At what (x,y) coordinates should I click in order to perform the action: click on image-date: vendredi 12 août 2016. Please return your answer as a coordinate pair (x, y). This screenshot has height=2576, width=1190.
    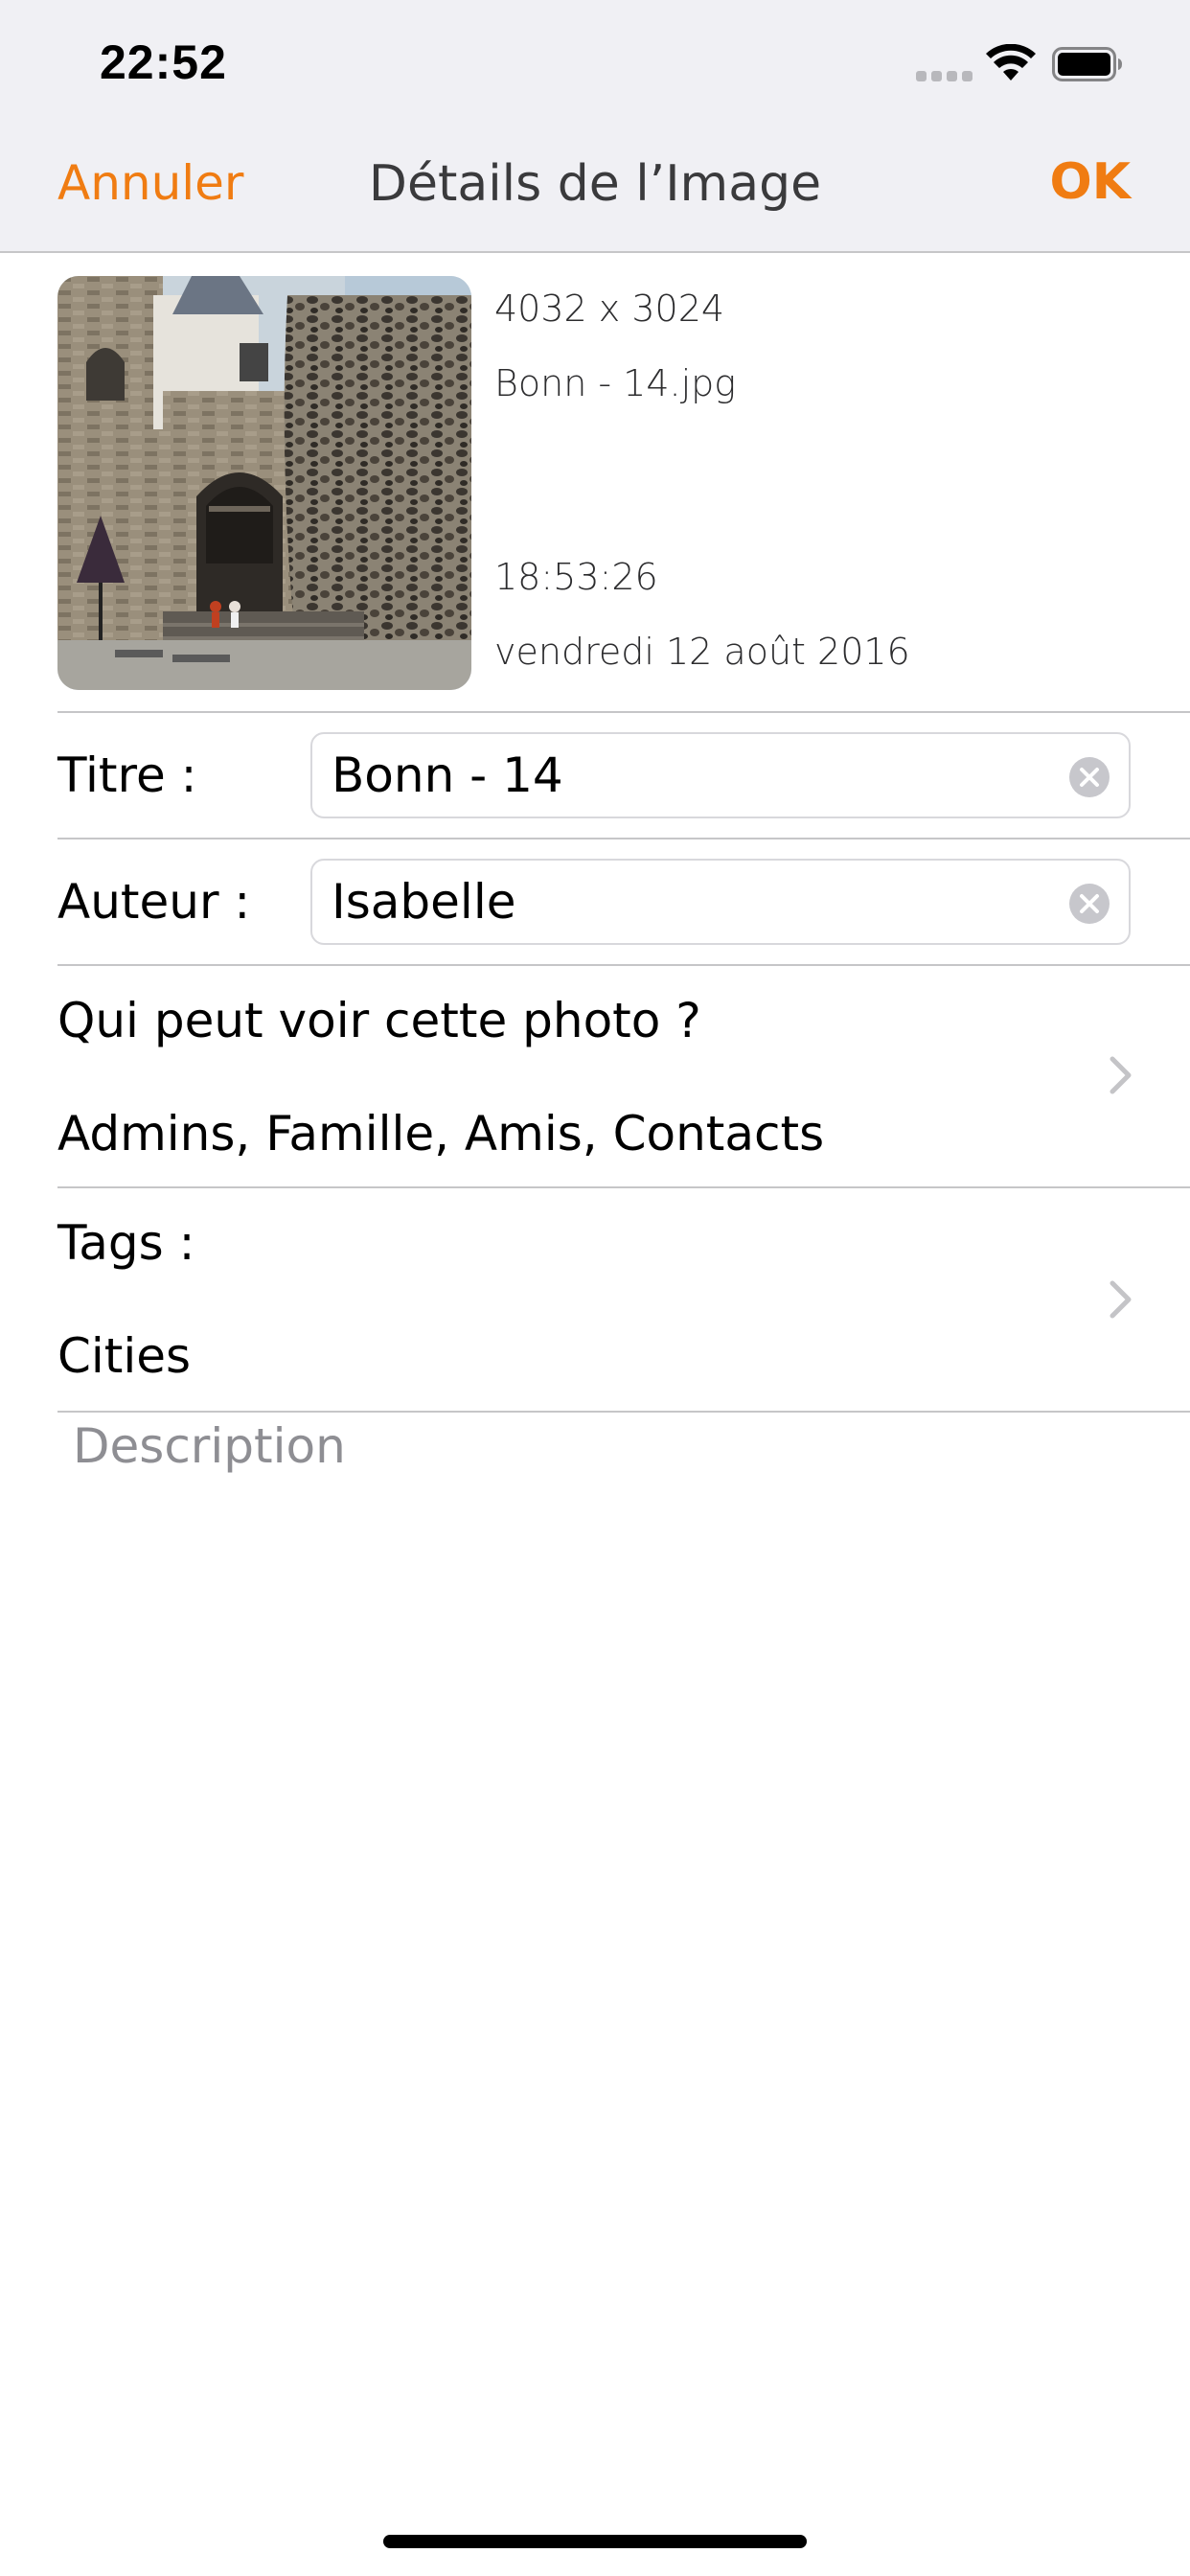
    Looking at the image, I should click on (702, 652).